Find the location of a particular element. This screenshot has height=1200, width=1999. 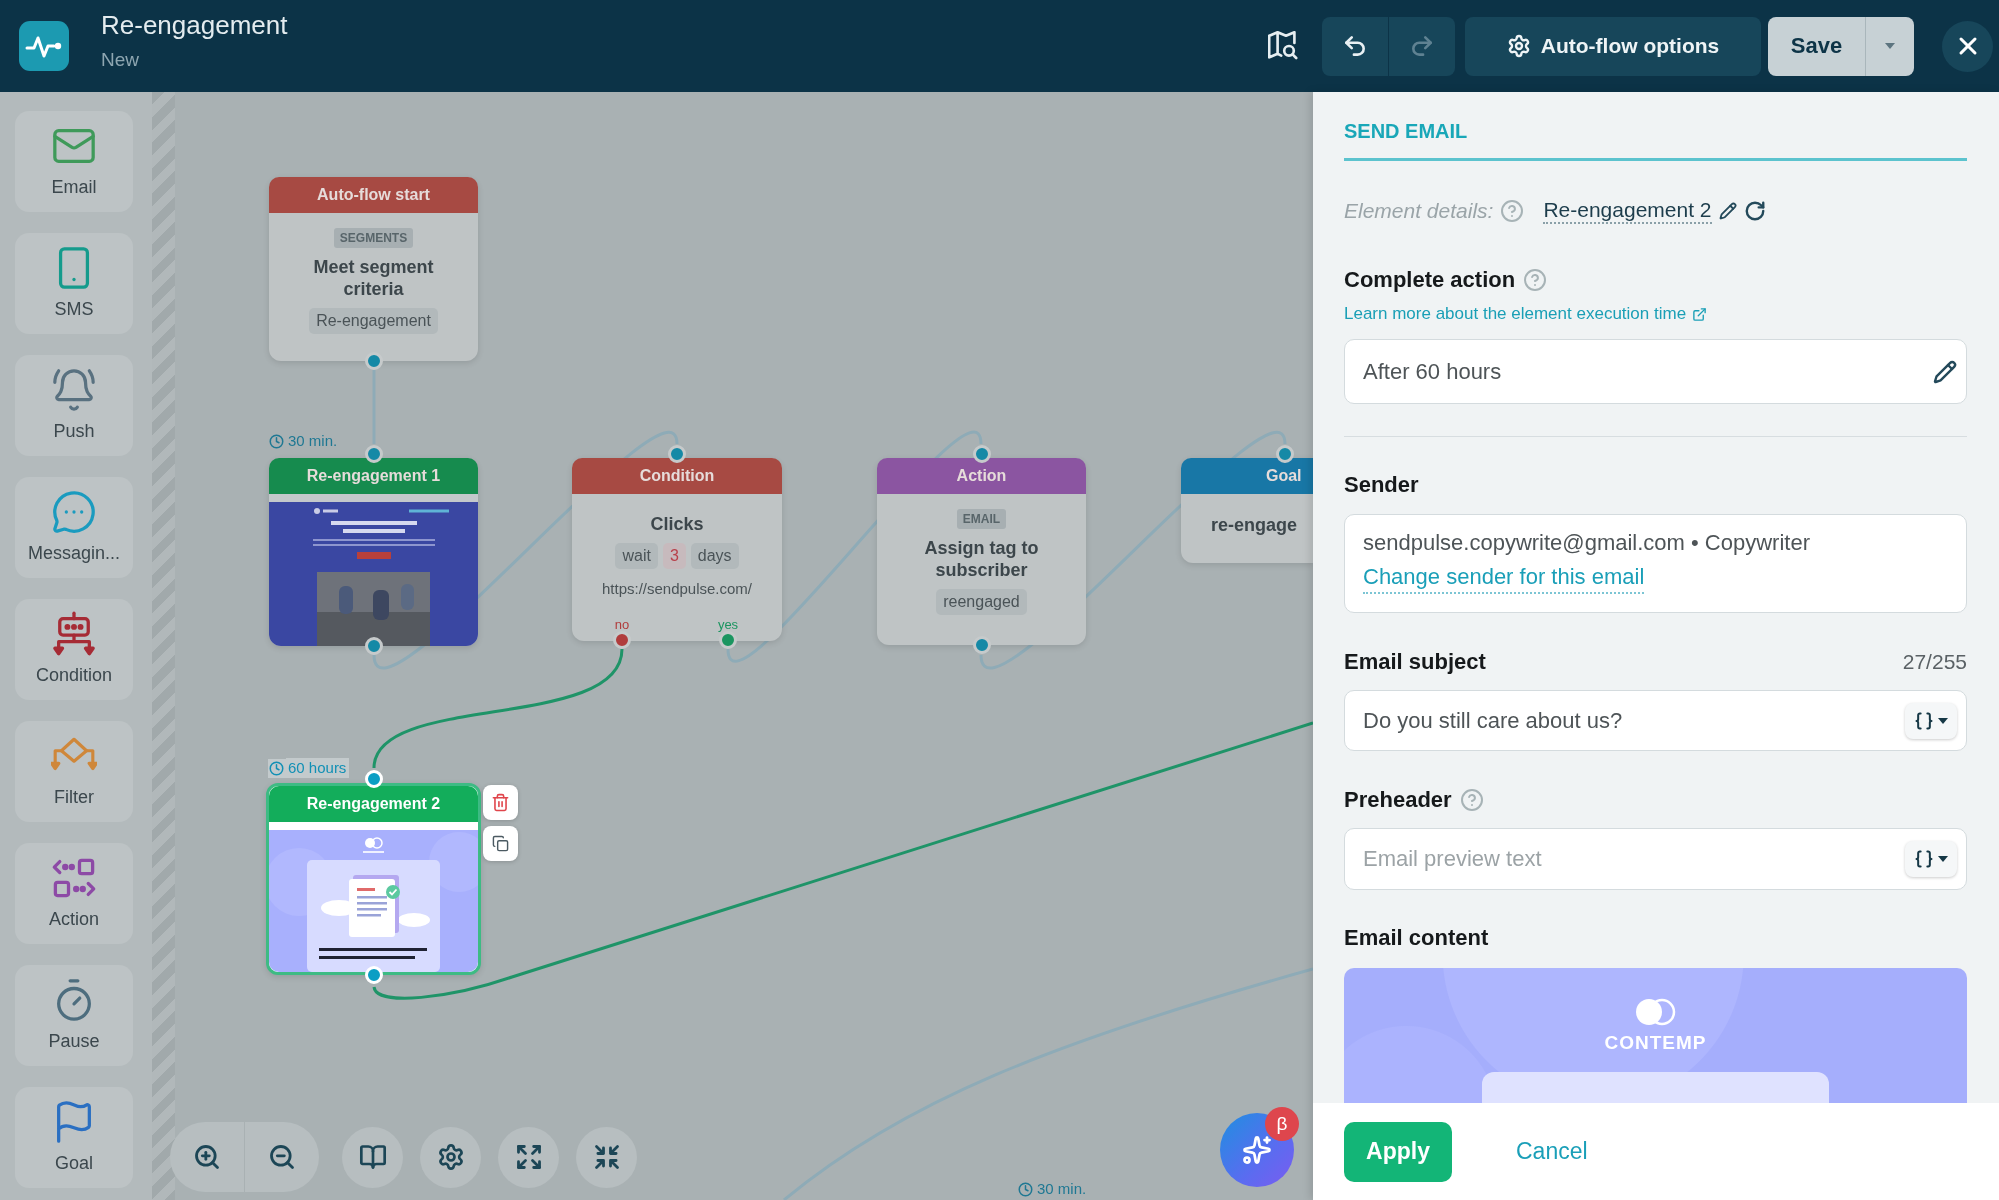

node-header: Goal is located at coordinates (1247, 476).